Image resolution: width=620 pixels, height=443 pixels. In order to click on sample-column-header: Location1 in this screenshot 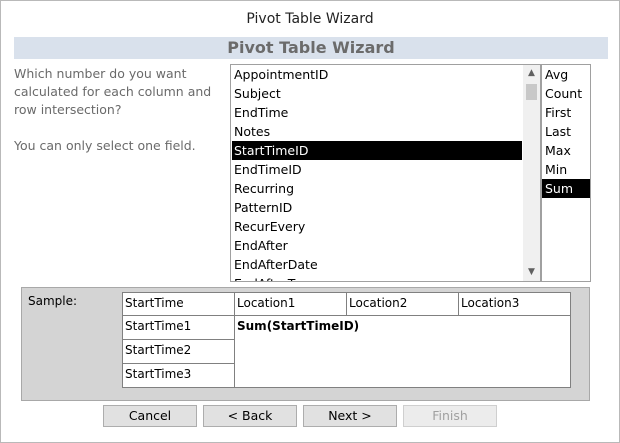, I will do `click(290, 304)`.